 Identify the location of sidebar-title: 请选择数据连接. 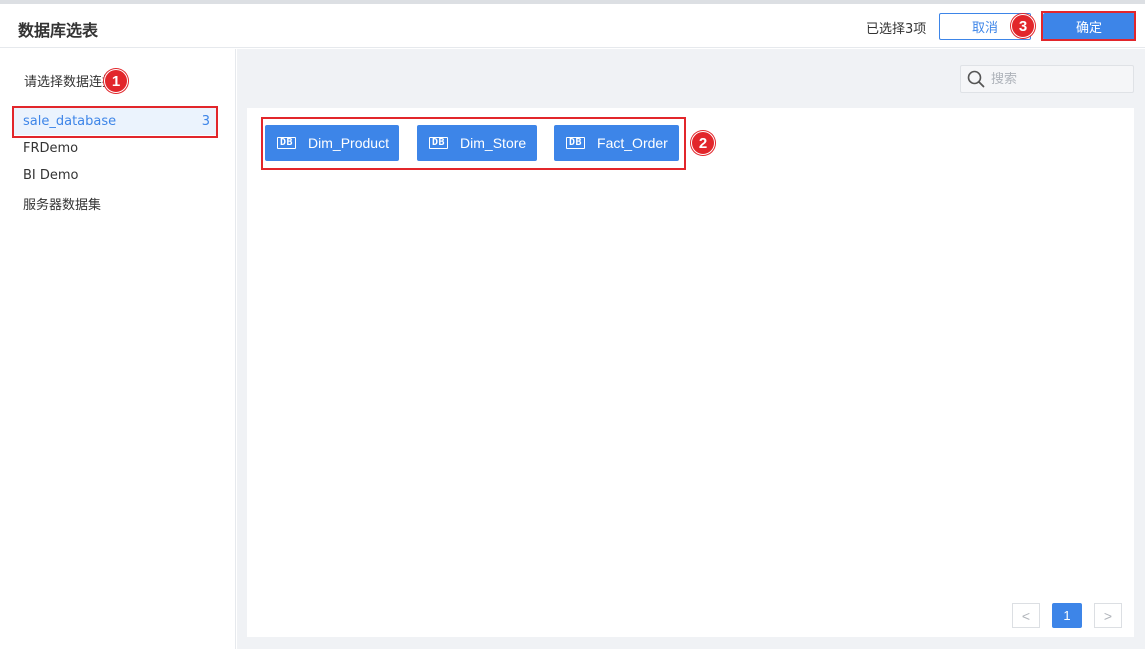
(65, 82).